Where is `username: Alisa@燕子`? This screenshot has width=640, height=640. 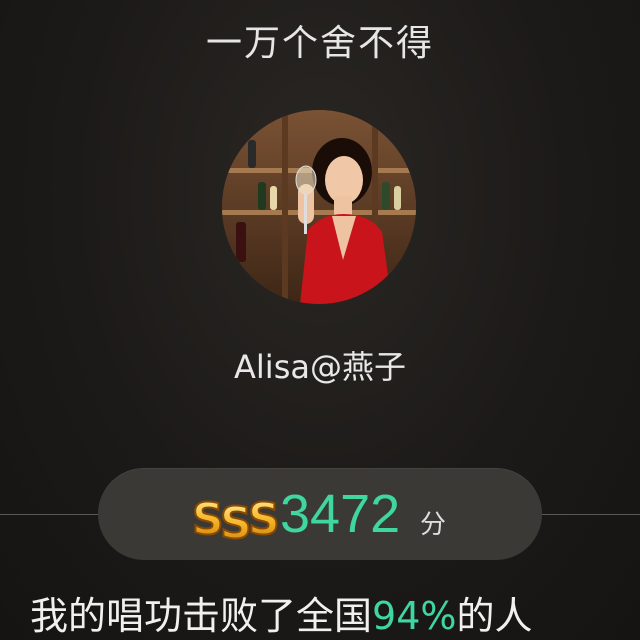 username: Alisa@燕子 is located at coordinates (320, 367).